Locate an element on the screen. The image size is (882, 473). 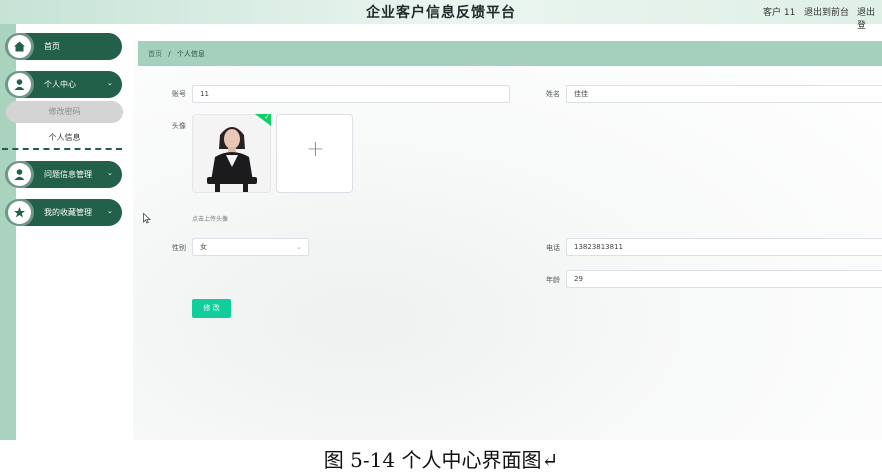
avatar-portrait is located at coordinates (231, 153).